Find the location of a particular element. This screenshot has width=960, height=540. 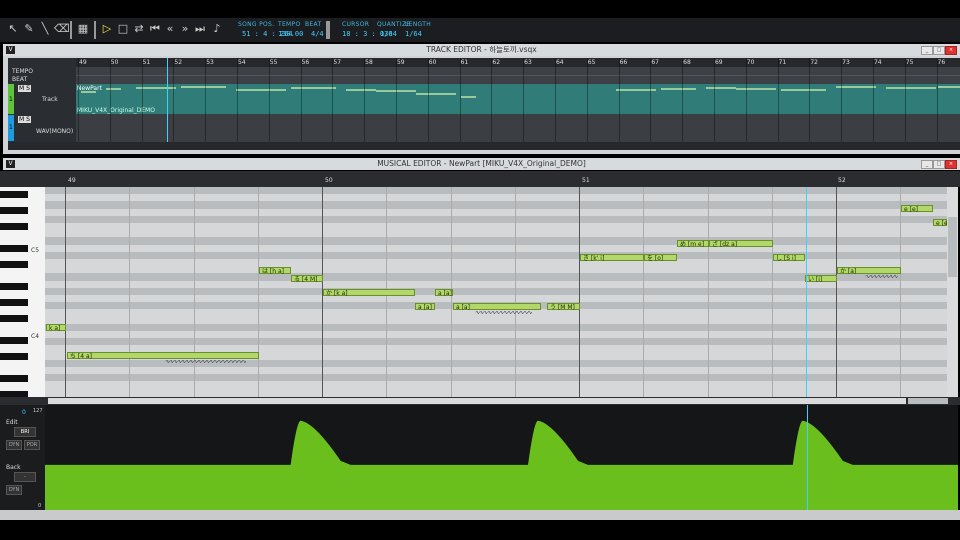

track2-name: WAV(MONO) is located at coordinates (54, 131).